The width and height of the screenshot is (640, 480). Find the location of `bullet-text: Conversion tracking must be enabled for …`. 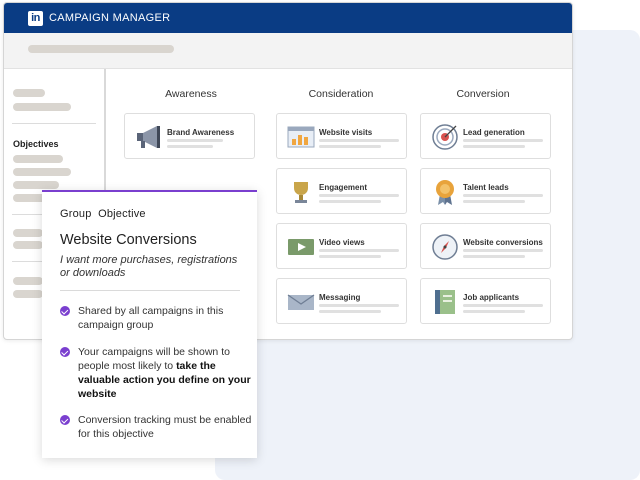

bullet-text: Conversion tracking must be enabled for … is located at coordinates (165, 427).